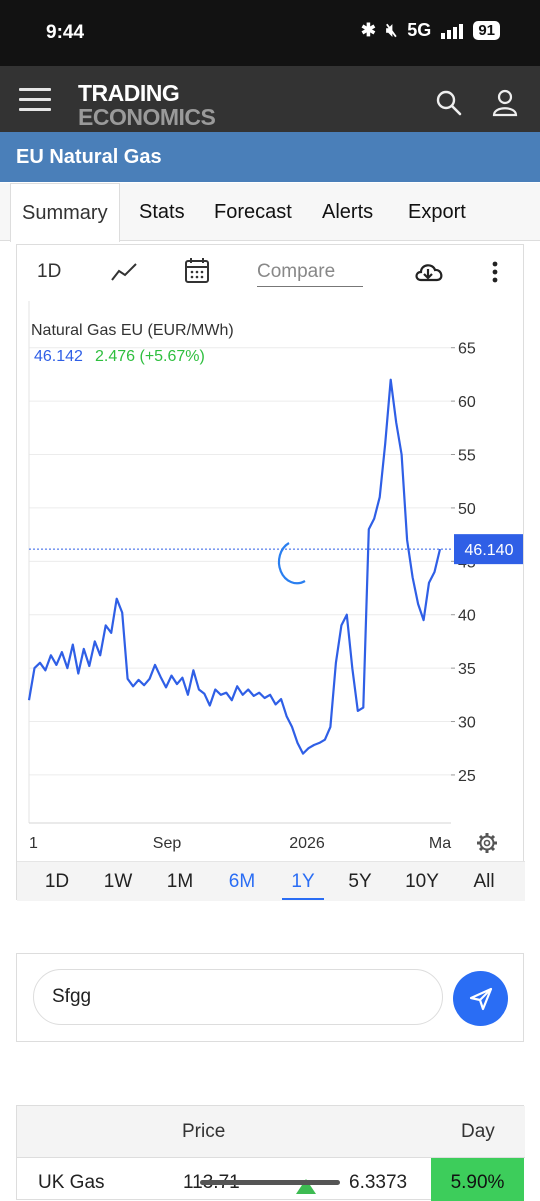 Image resolution: width=540 pixels, height=1201 pixels. What do you see at coordinates (167, 843) in the screenshot?
I see `x-tick-label: Sep` at bounding box center [167, 843].